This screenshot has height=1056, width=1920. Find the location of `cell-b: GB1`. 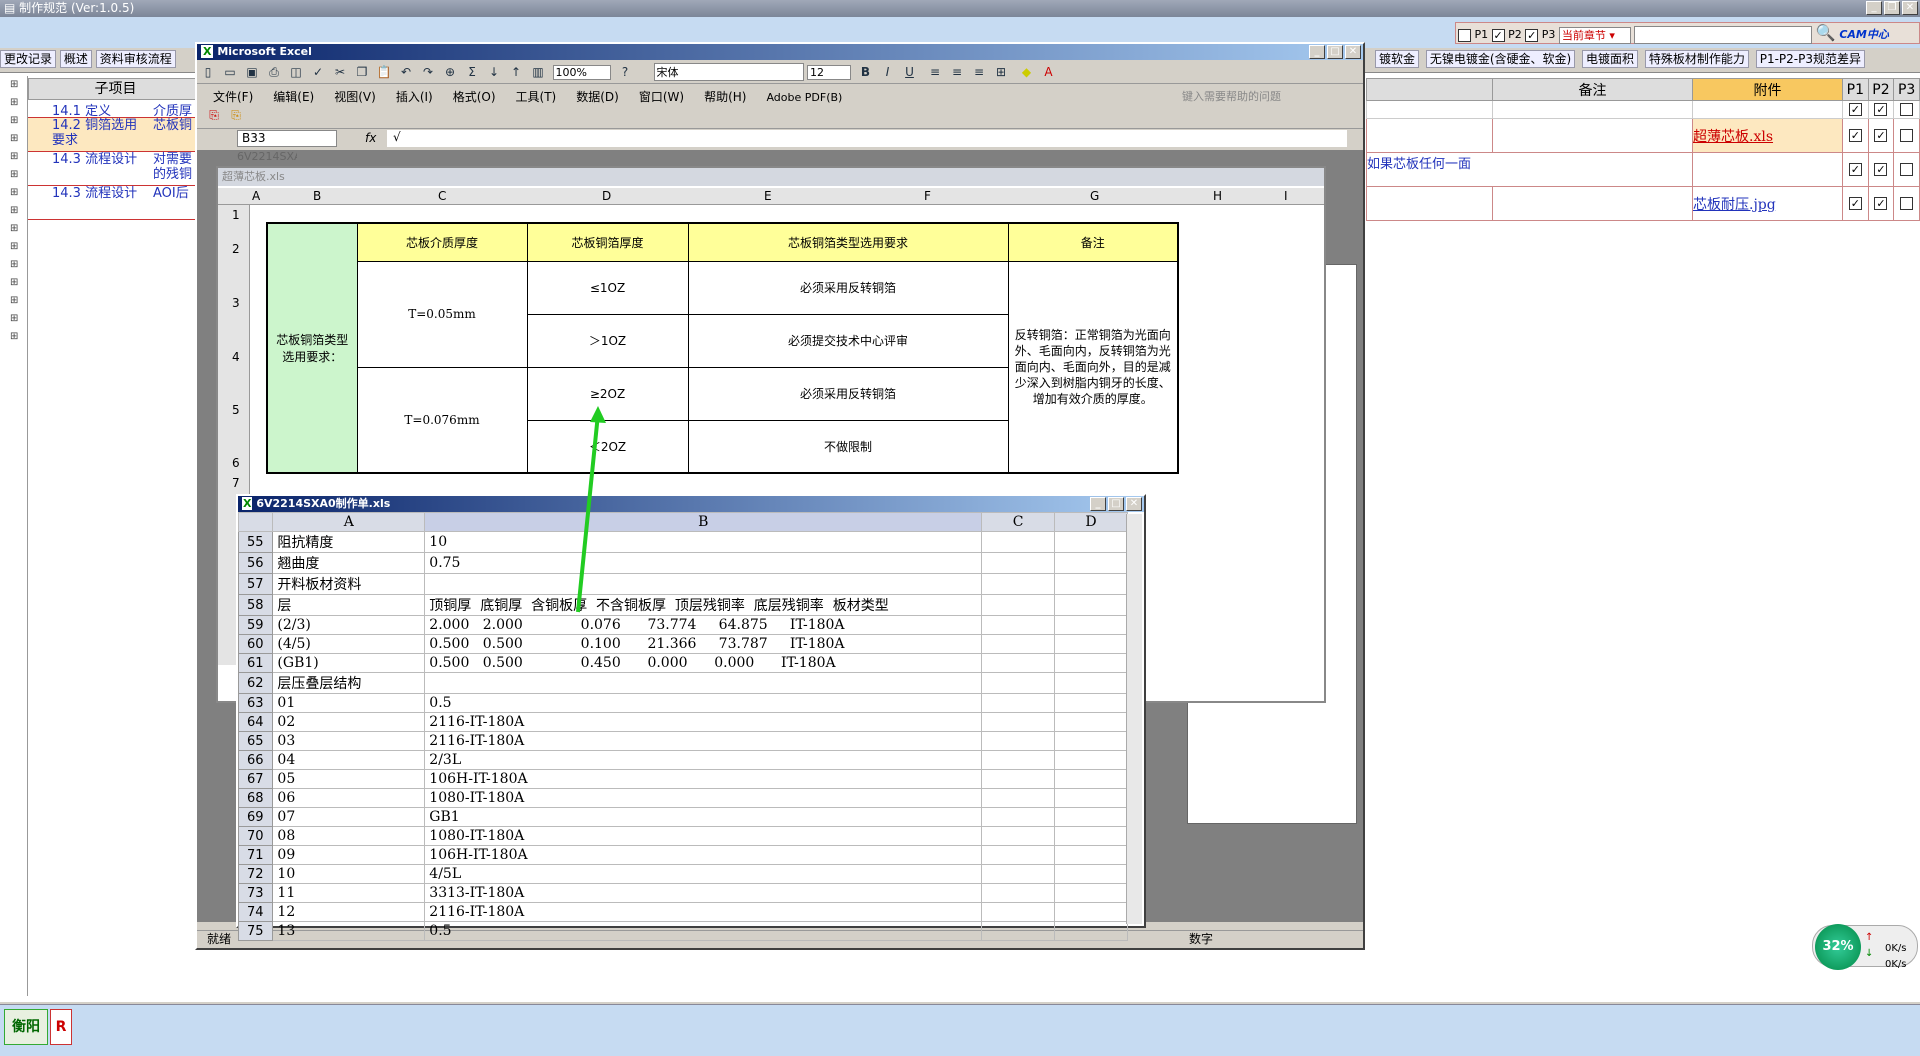

cell-b: GB1 is located at coordinates (703, 817).